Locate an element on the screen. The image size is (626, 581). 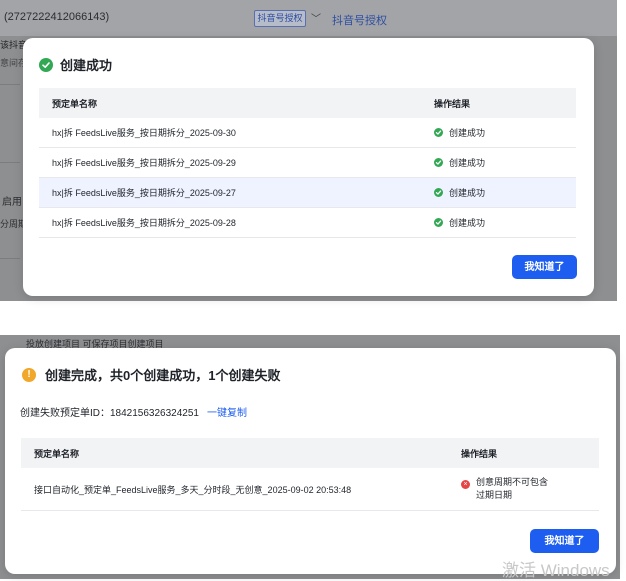
table-row: hx|拆 FeedsLive服务_按日期拆分_2025-09-27 创建成功 is located at coordinates (307, 193).